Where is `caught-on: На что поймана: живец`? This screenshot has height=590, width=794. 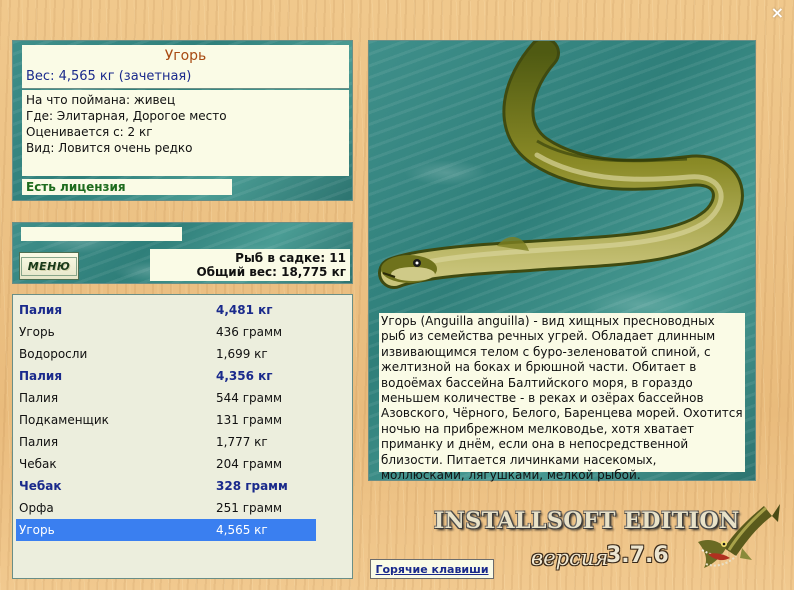 caught-on: На что поймана: живец is located at coordinates (101, 100).